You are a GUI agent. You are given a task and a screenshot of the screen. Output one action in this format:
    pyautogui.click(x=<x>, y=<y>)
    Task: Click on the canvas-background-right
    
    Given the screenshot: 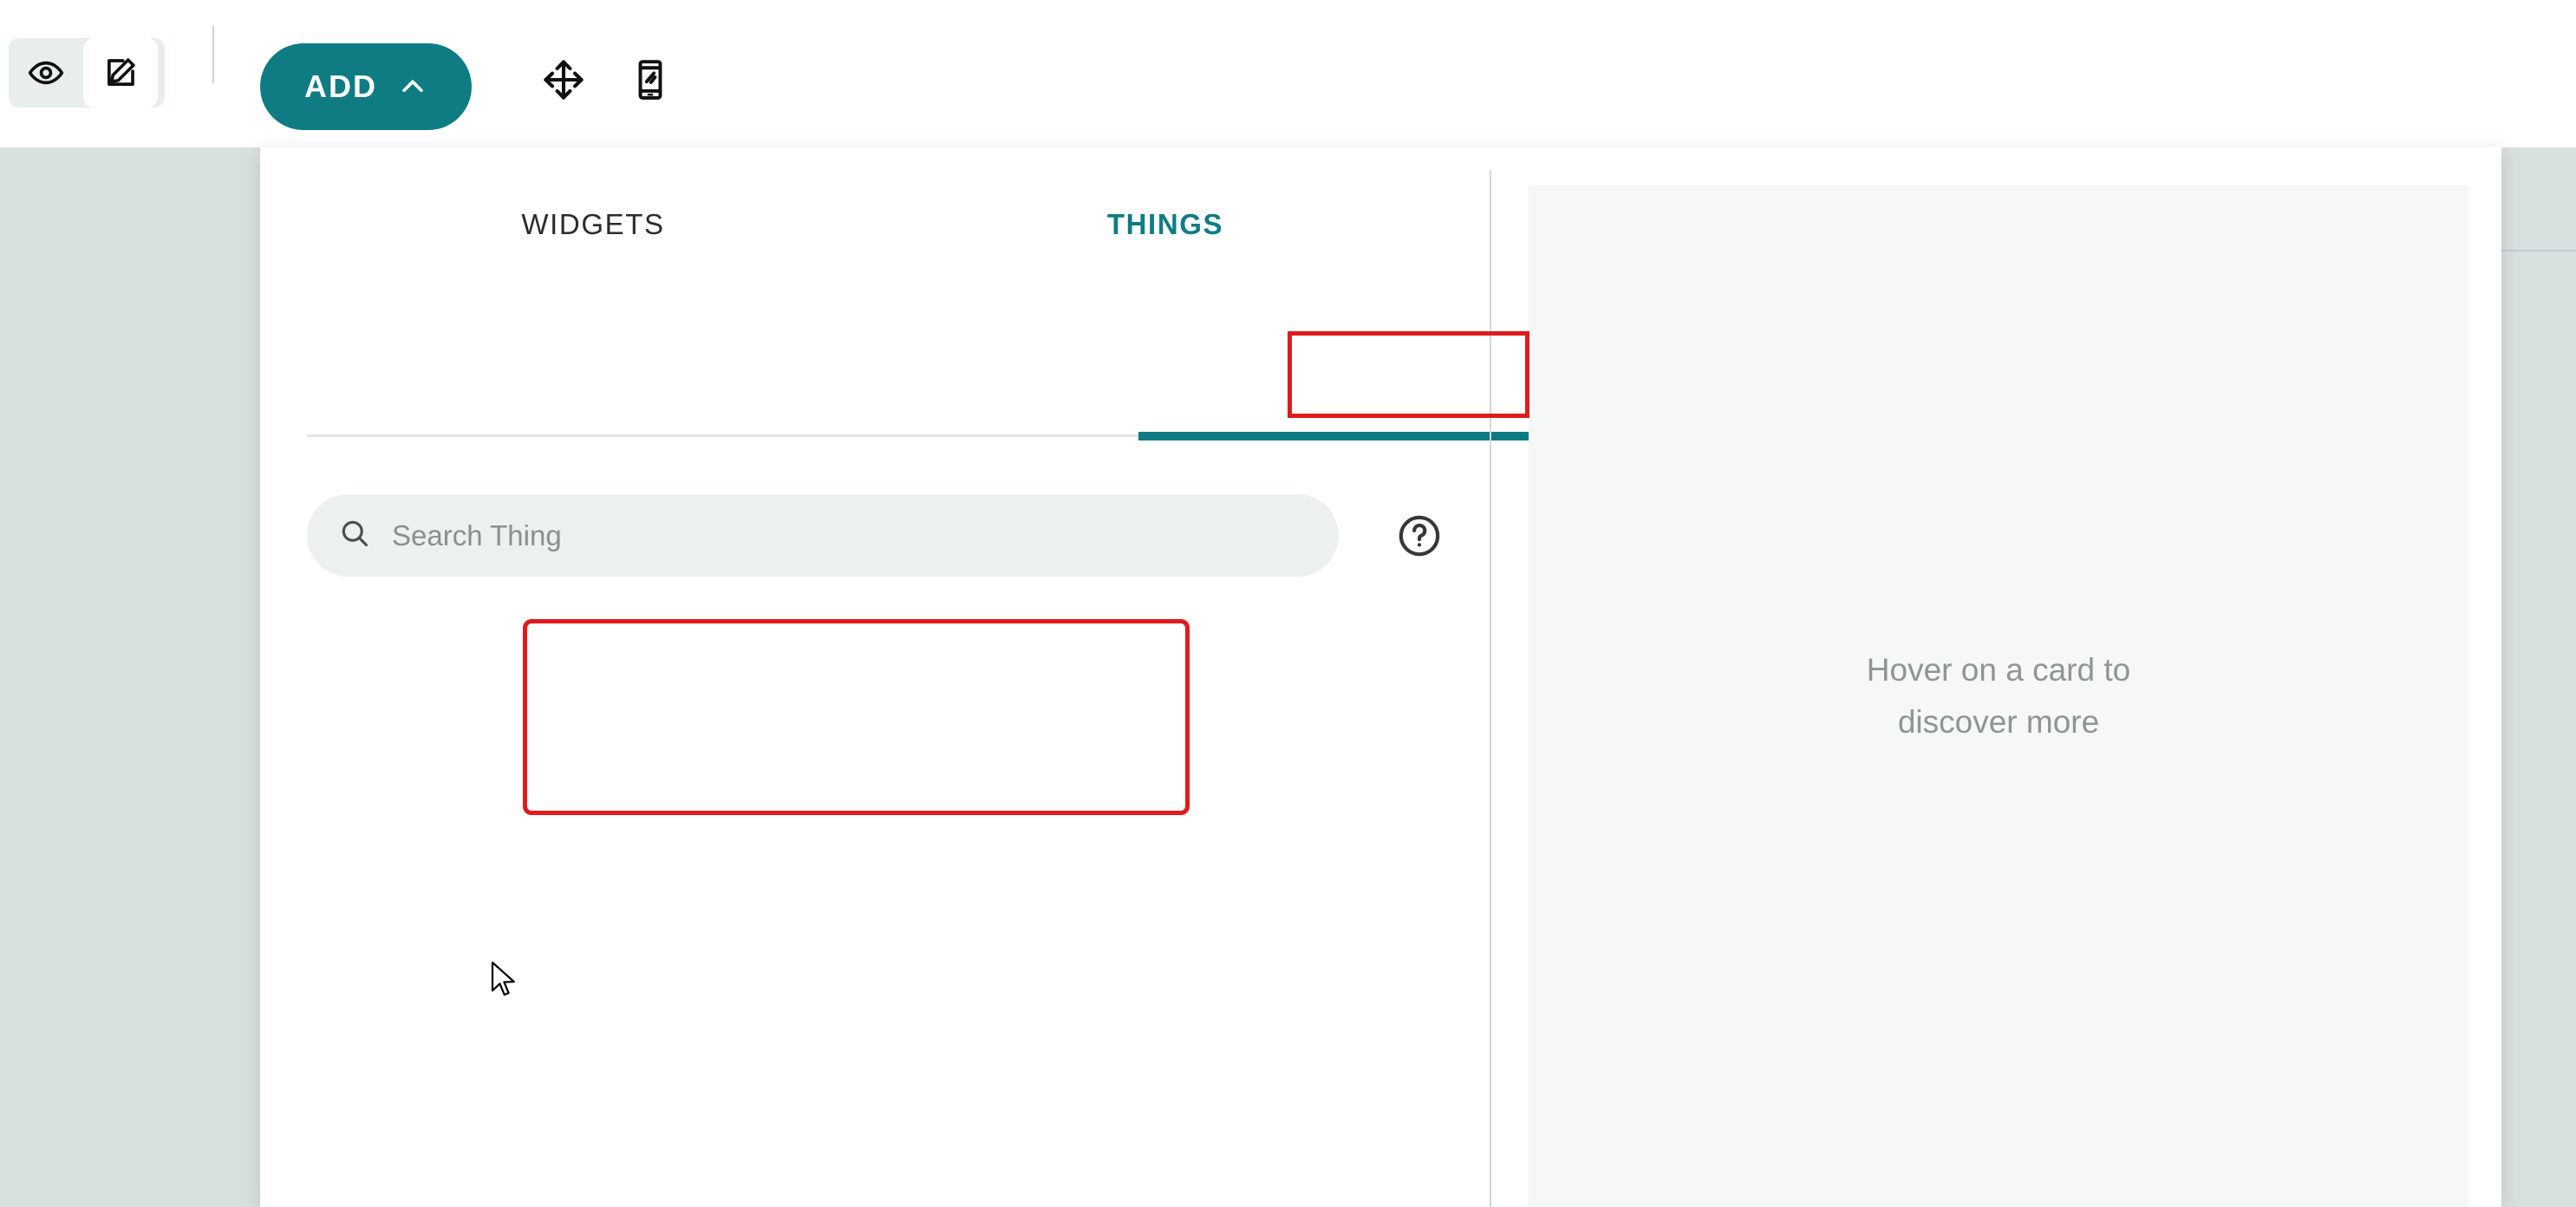 What is the action you would take?
    pyautogui.click(x=2539, y=677)
    